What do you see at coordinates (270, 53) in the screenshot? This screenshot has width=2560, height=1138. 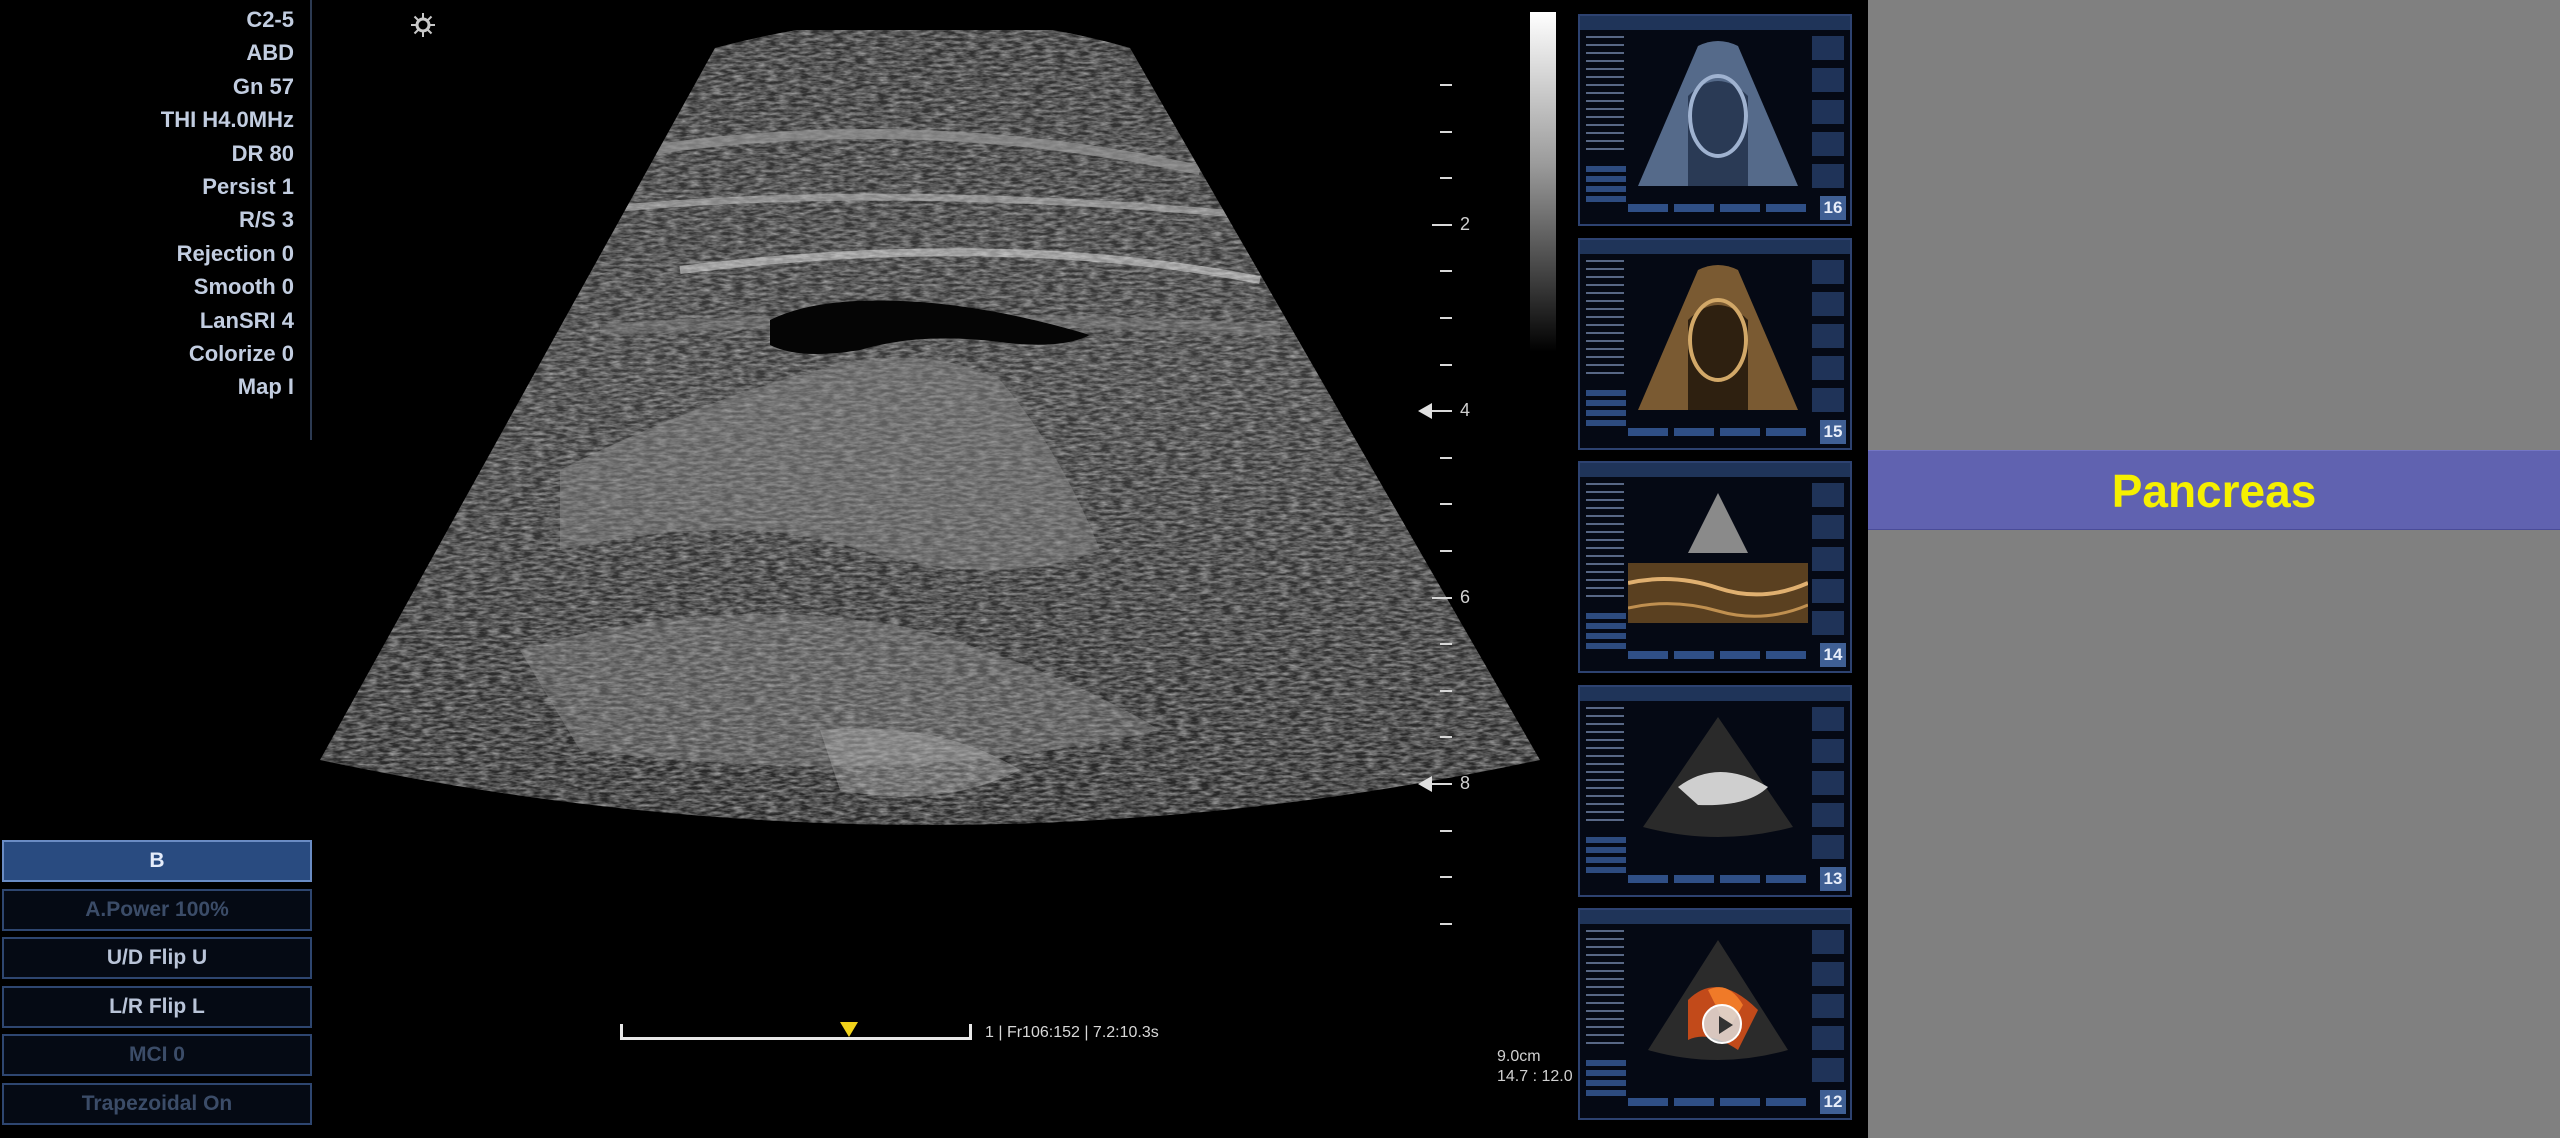 I see `scan-parameter: ABD` at bounding box center [270, 53].